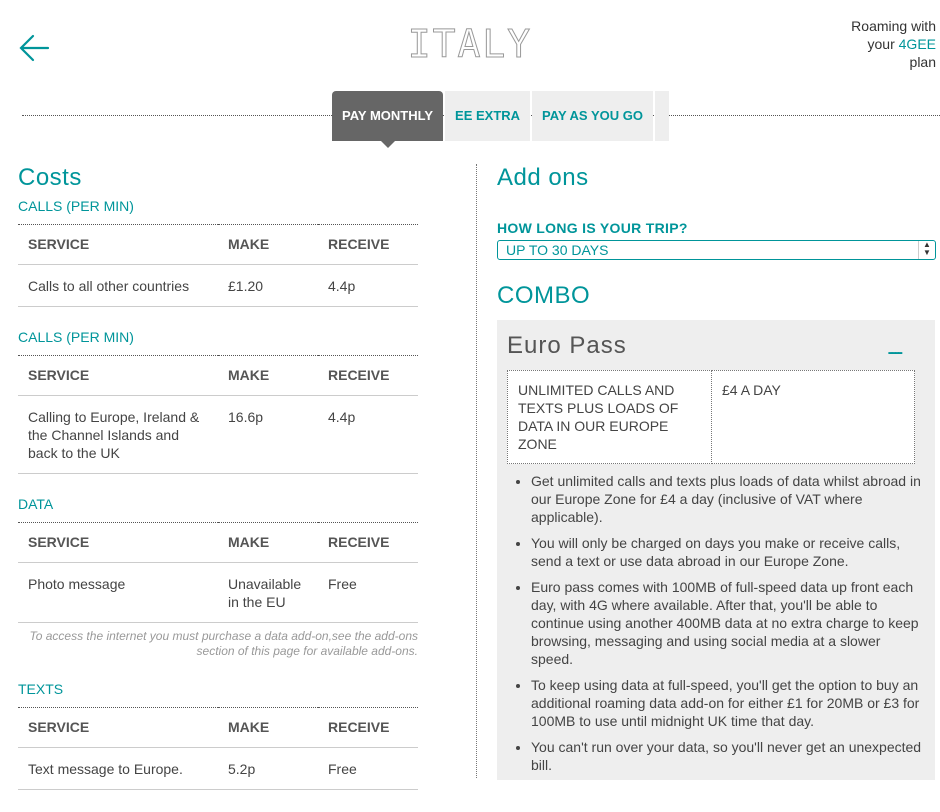  What do you see at coordinates (895, 353) in the screenshot?
I see `collapse-toggle-icon: ----` at bounding box center [895, 353].